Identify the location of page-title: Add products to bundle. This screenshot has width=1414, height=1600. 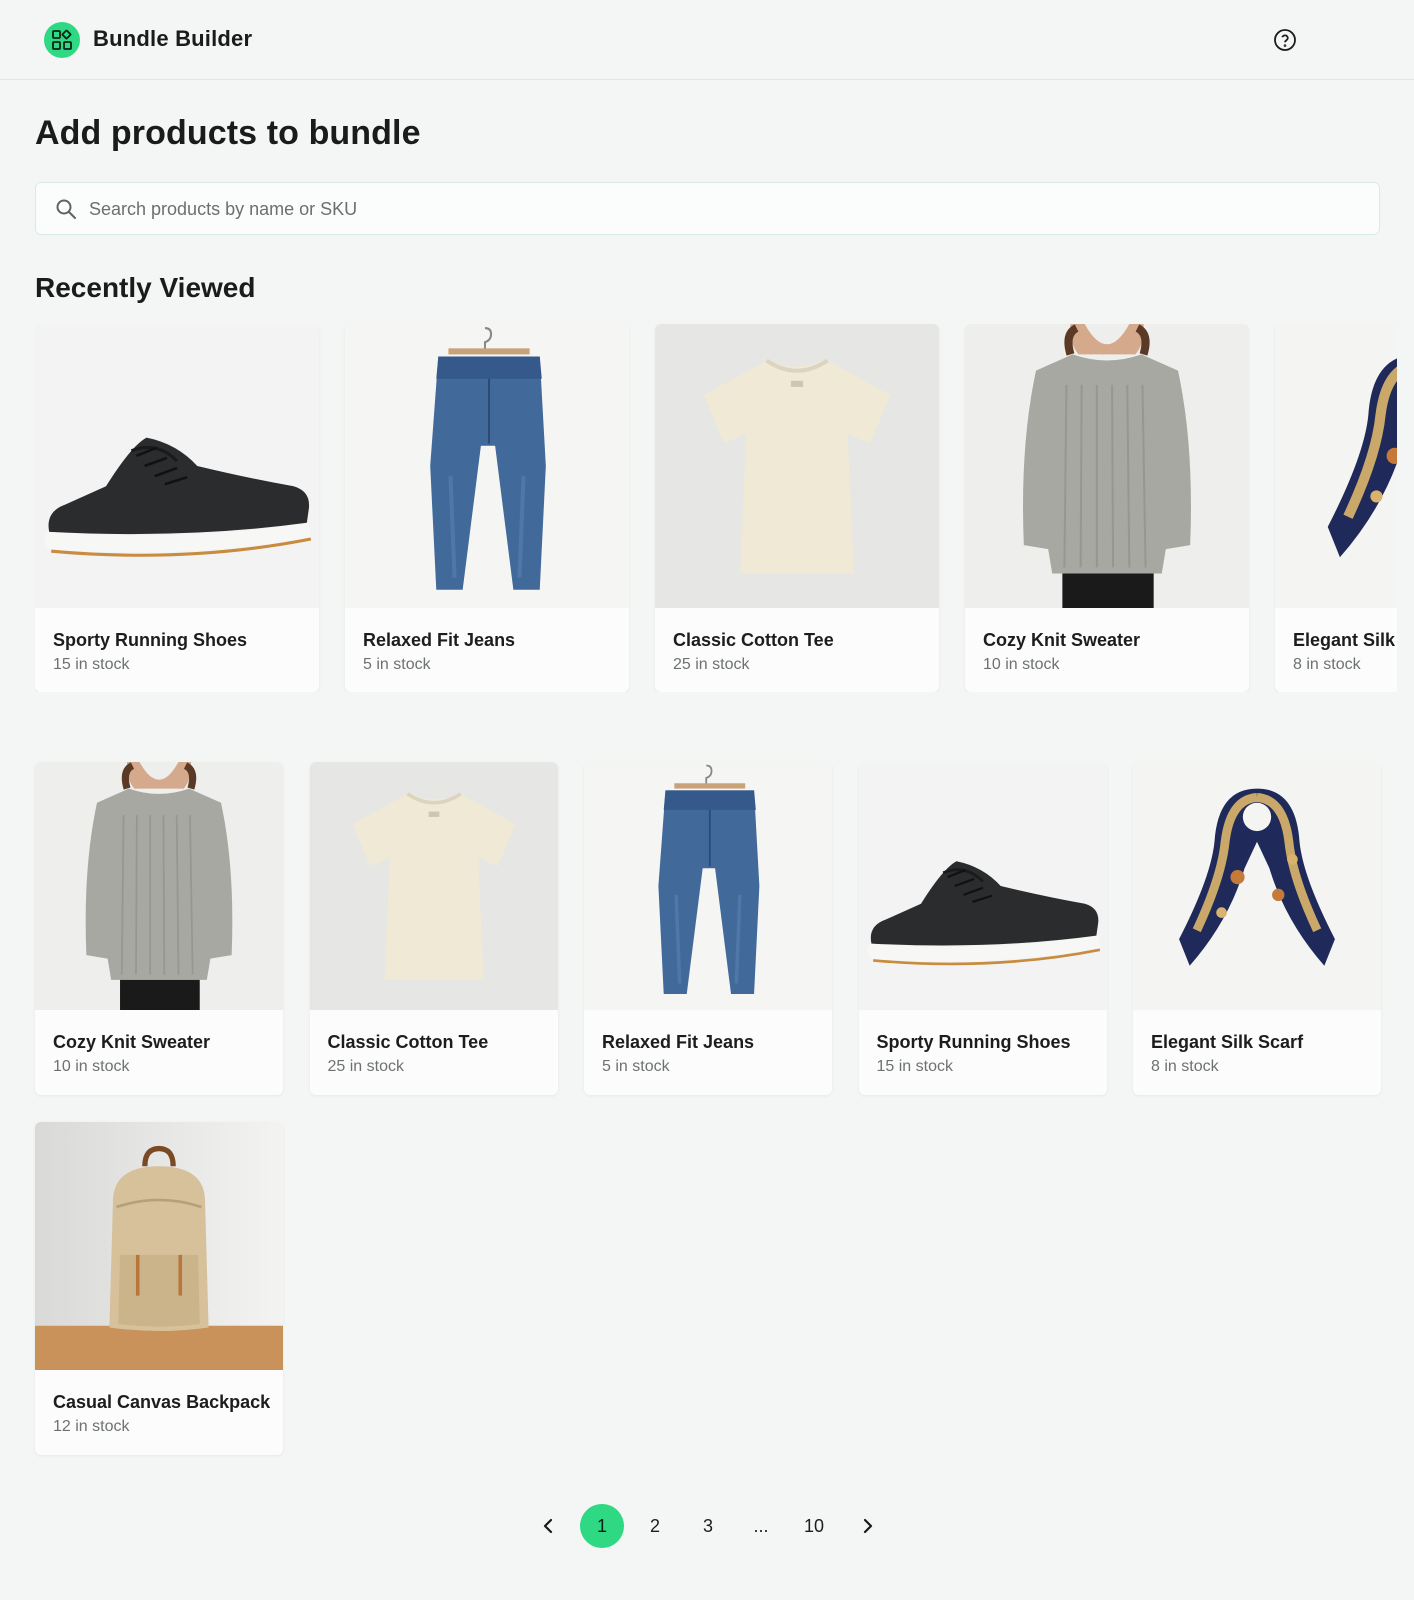
(228, 133).